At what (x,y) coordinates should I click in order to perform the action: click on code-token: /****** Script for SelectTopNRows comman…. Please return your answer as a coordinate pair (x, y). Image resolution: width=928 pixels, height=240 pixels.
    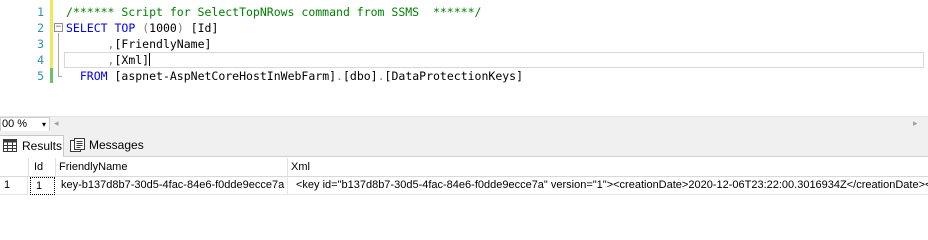
    Looking at the image, I should click on (274, 12).